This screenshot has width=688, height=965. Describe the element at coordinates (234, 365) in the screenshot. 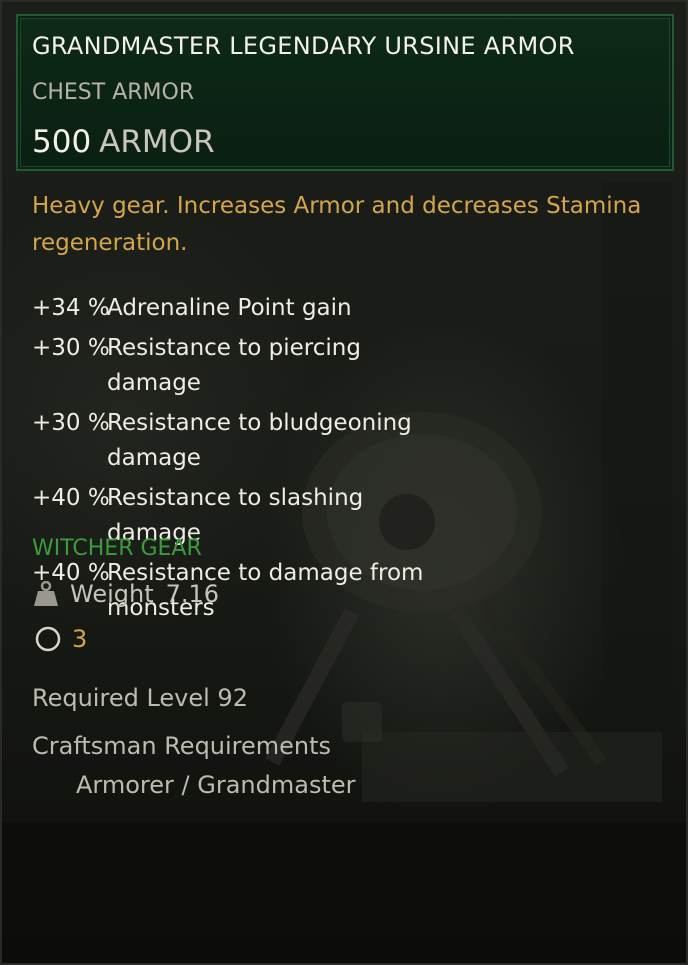

I see `stat-label: Resistance to piercing damage` at that location.